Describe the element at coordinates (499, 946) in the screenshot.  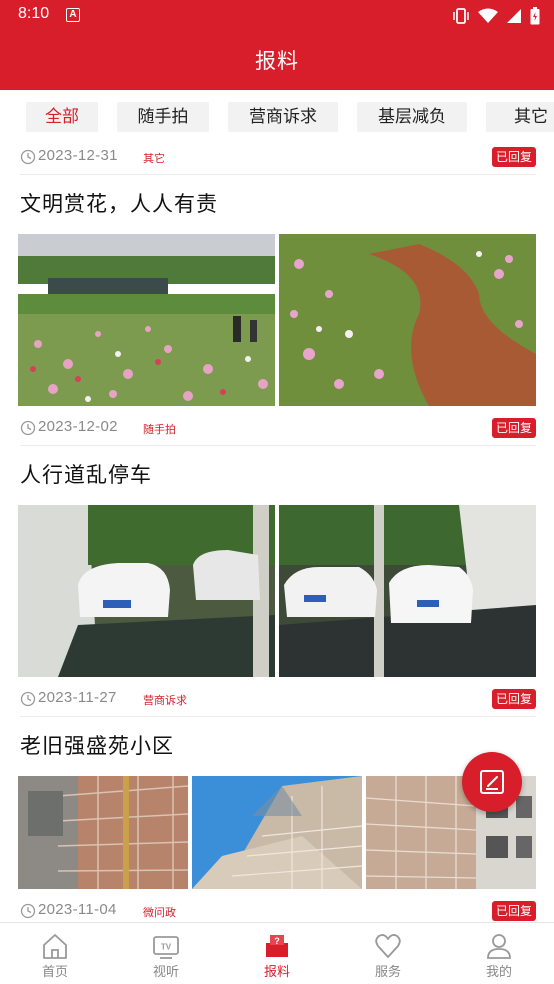
I see `user-icon` at that location.